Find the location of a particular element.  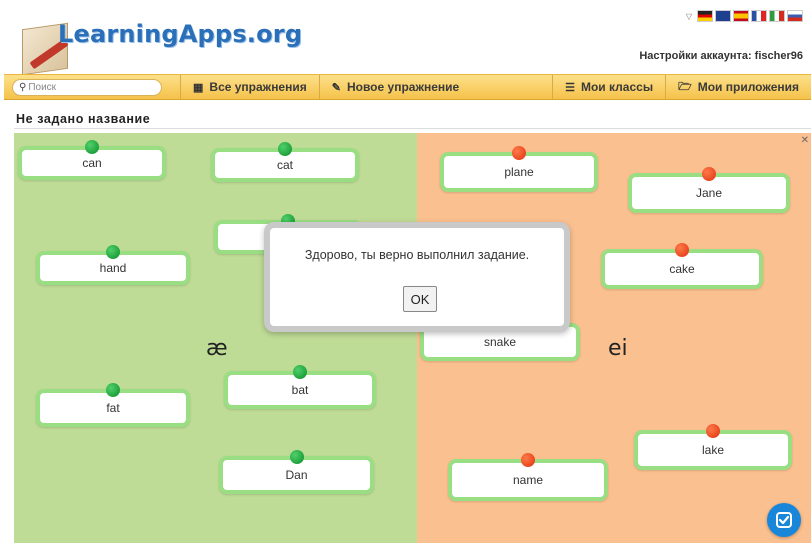

flag-de-icon is located at coordinates (705, 16).